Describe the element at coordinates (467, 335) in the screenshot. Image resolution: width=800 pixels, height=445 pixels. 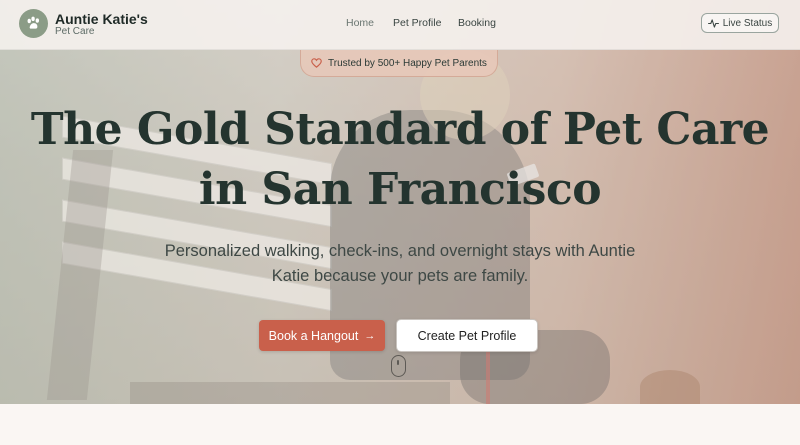
I see `create-pet-profile-button: Create Pet Profile` at that location.